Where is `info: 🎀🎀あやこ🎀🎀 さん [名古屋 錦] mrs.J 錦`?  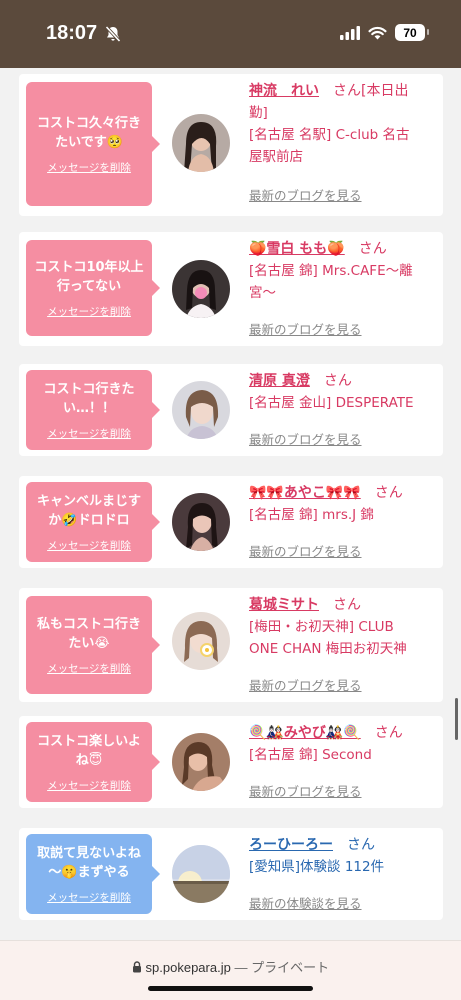 info: 🎀🎀あやこ🎀🎀 さん [名古屋 錦] mrs.J 錦 is located at coordinates (344, 504).